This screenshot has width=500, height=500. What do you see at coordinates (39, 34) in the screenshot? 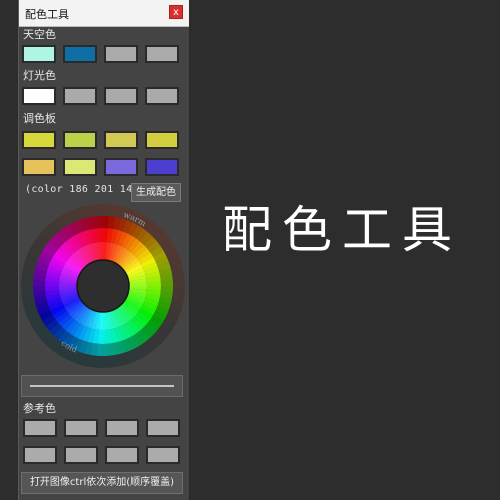
I see `sky-color-label: 天空色` at bounding box center [39, 34].